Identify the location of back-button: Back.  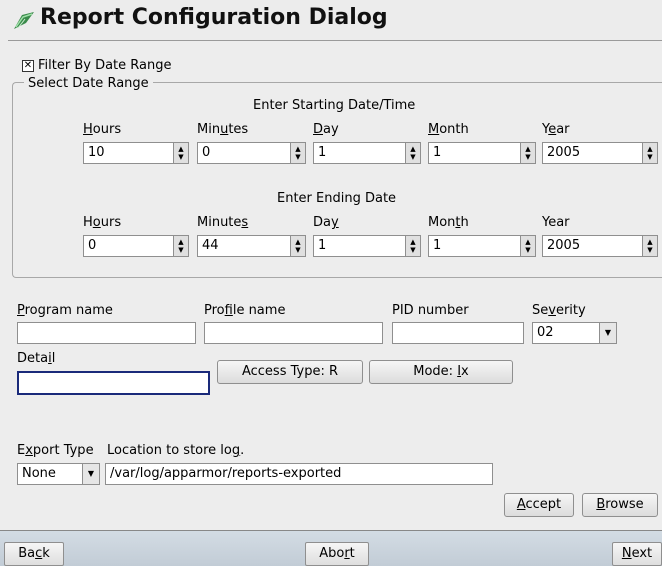
(34, 554).